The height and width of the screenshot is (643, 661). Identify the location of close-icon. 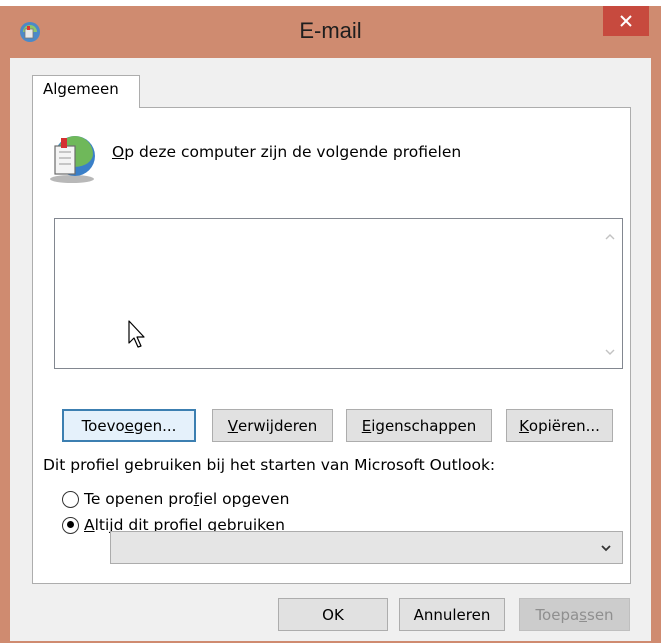
(626, 21).